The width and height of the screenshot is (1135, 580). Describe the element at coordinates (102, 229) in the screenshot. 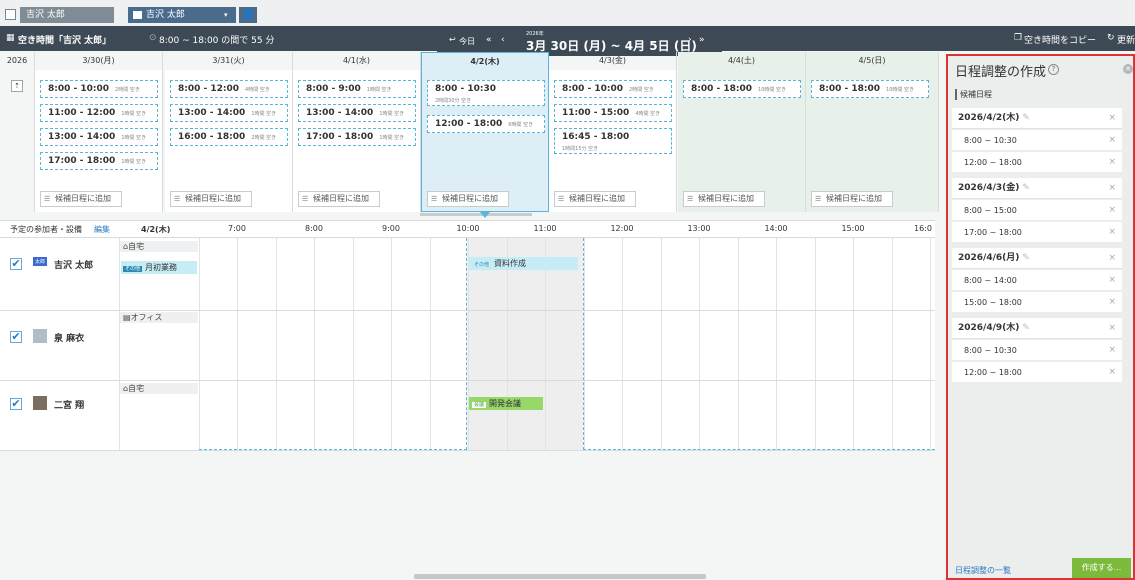

I see `edit-participants-link: 編集` at that location.